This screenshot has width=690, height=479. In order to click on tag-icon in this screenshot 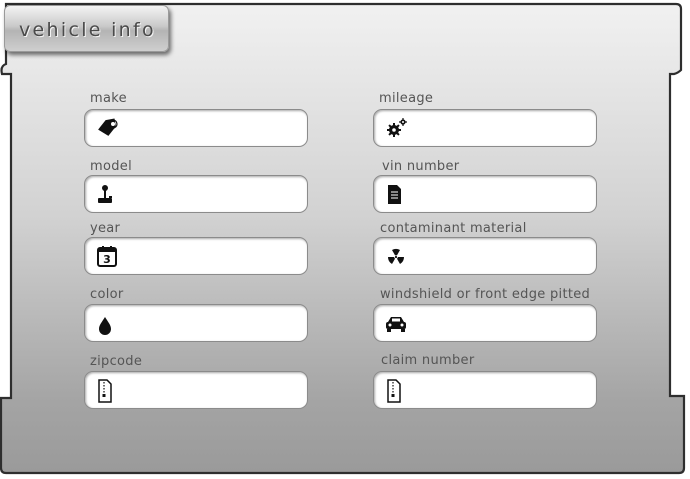, I will do `click(107, 129)`.